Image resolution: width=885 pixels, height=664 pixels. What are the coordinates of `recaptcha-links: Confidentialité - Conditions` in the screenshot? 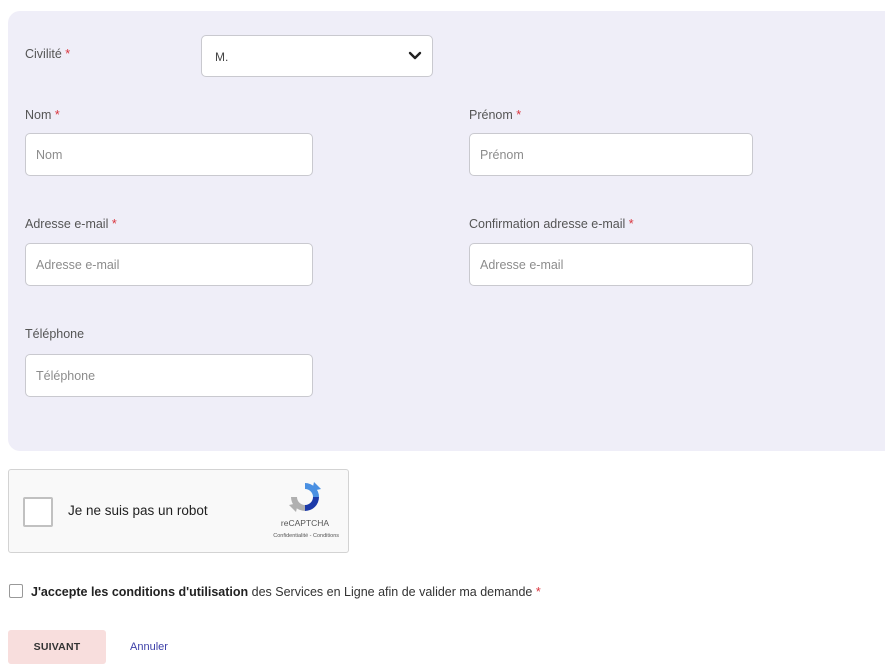 It's located at (283, 536).